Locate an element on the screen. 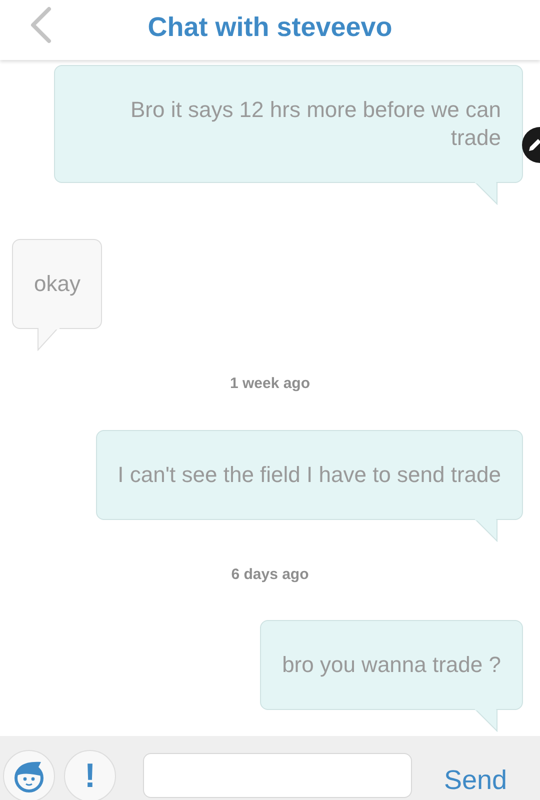 This screenshot has width=540, height=800. send-button: Send is located at coordinates (476, 780).